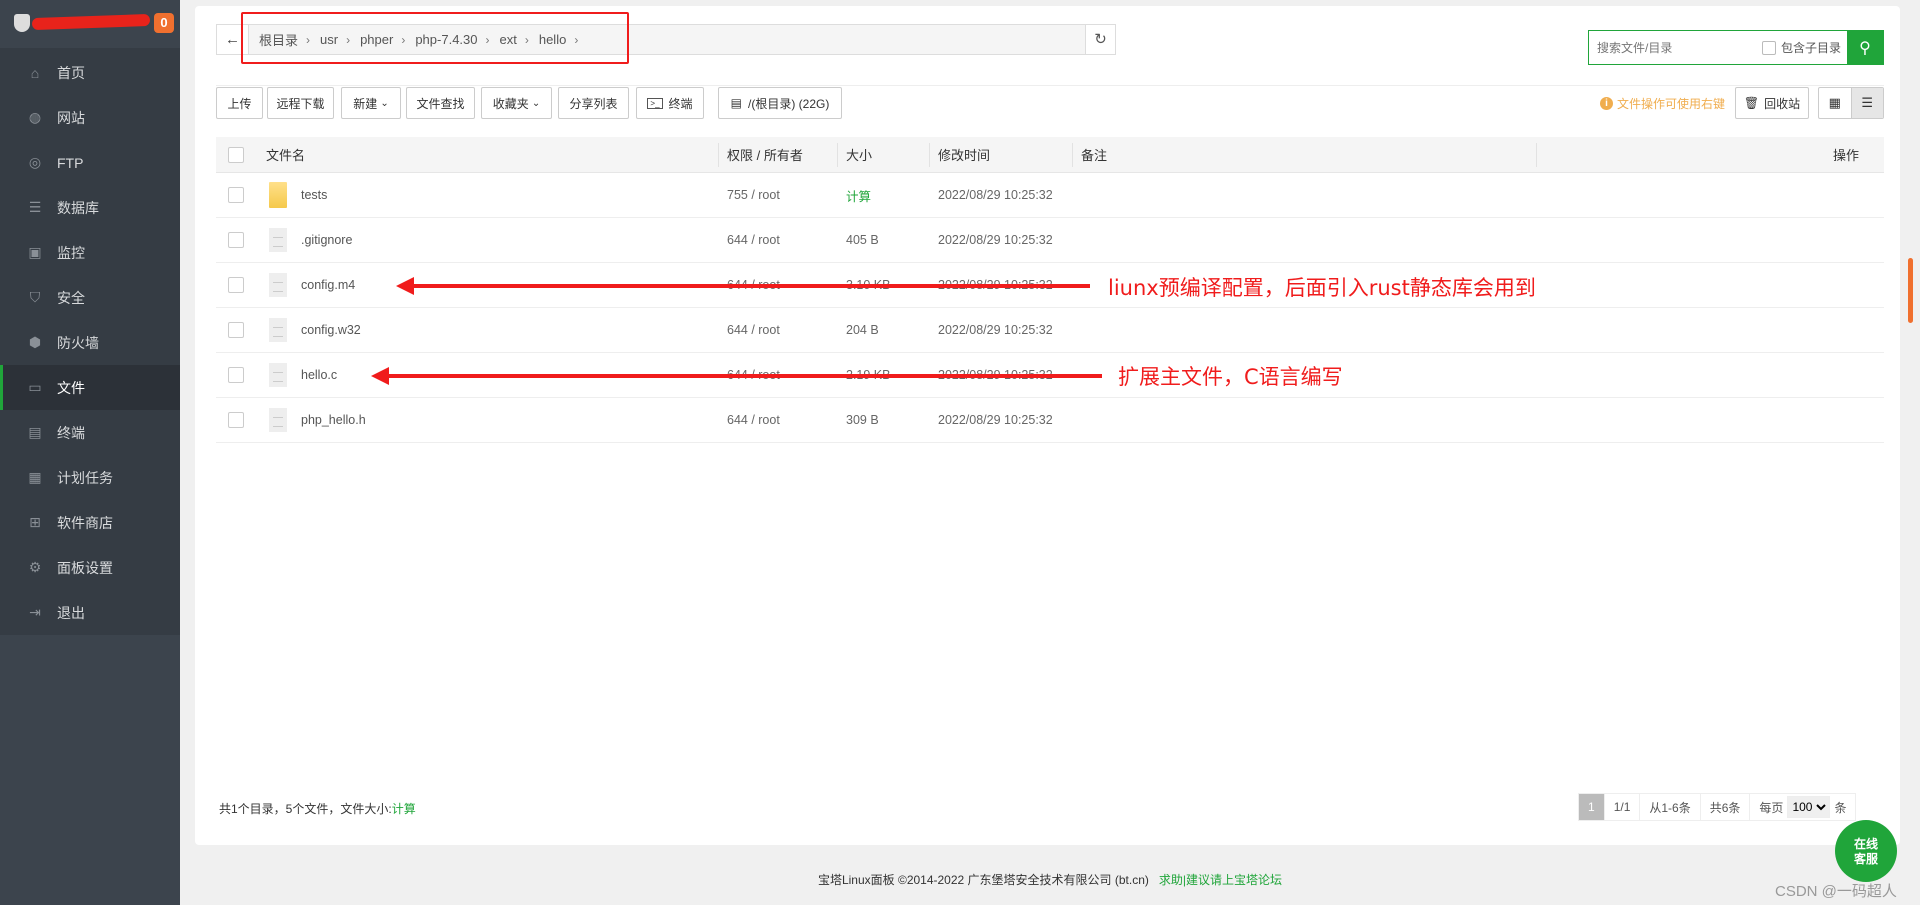  I want to click on table-row: tests 755 / root 计算 2022/08/29 10:25:32, so click(1050, 195).